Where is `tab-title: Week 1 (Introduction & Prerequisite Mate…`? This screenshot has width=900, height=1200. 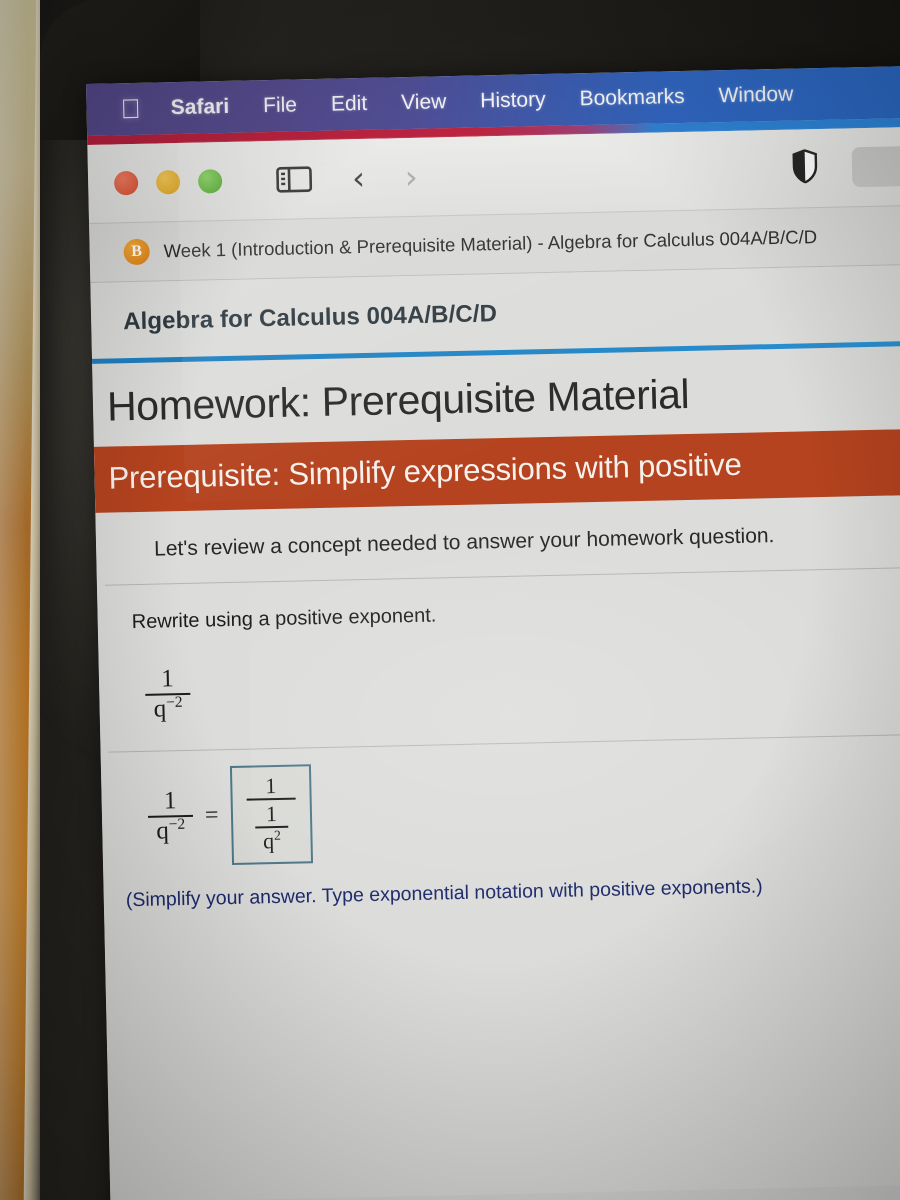 tab-title: Week 1 (Introduction & Prerequisite Mate… is located at coordinates (490, 244).